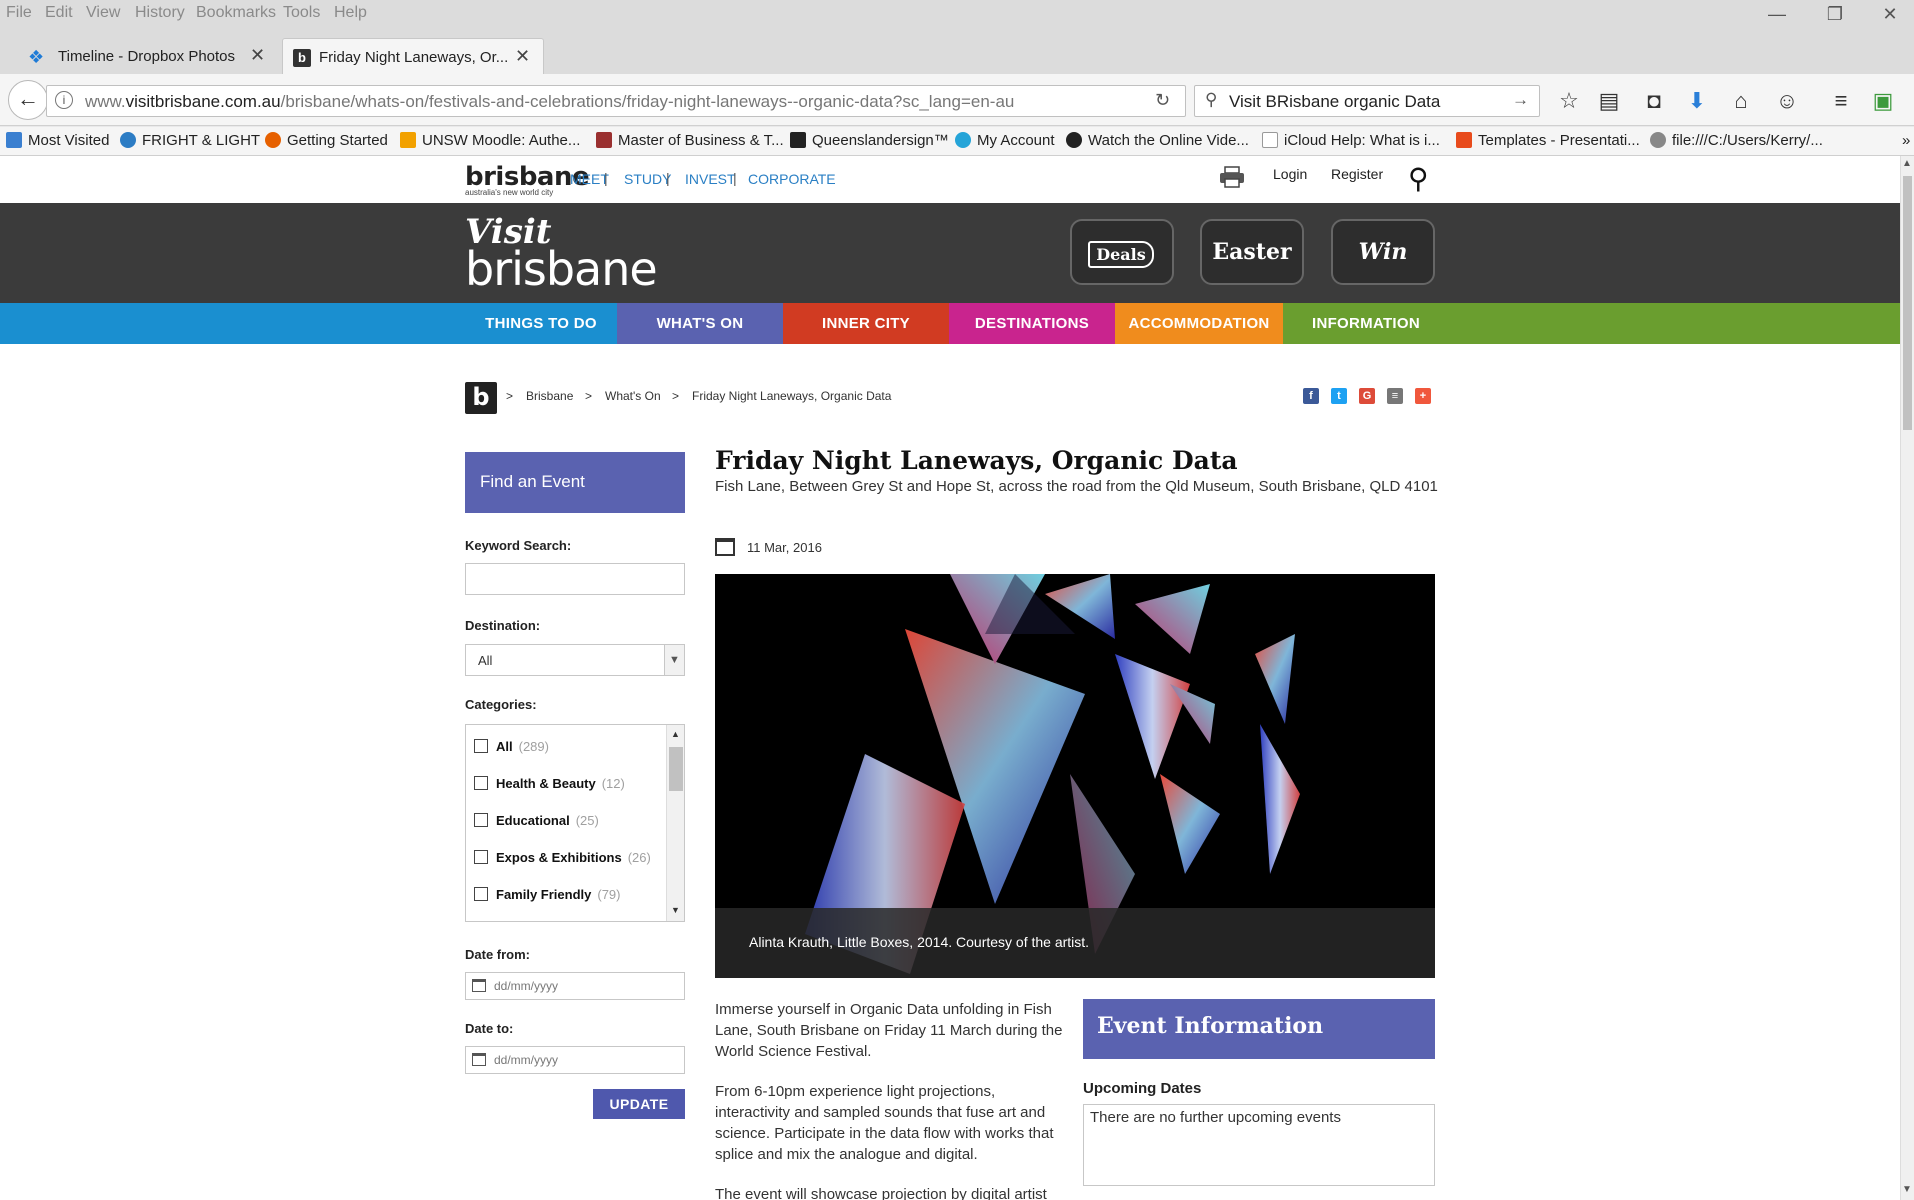 This screenshot has height=1200, width=1914. I want to click on download-icon: ⬇, so click(1697, 101).